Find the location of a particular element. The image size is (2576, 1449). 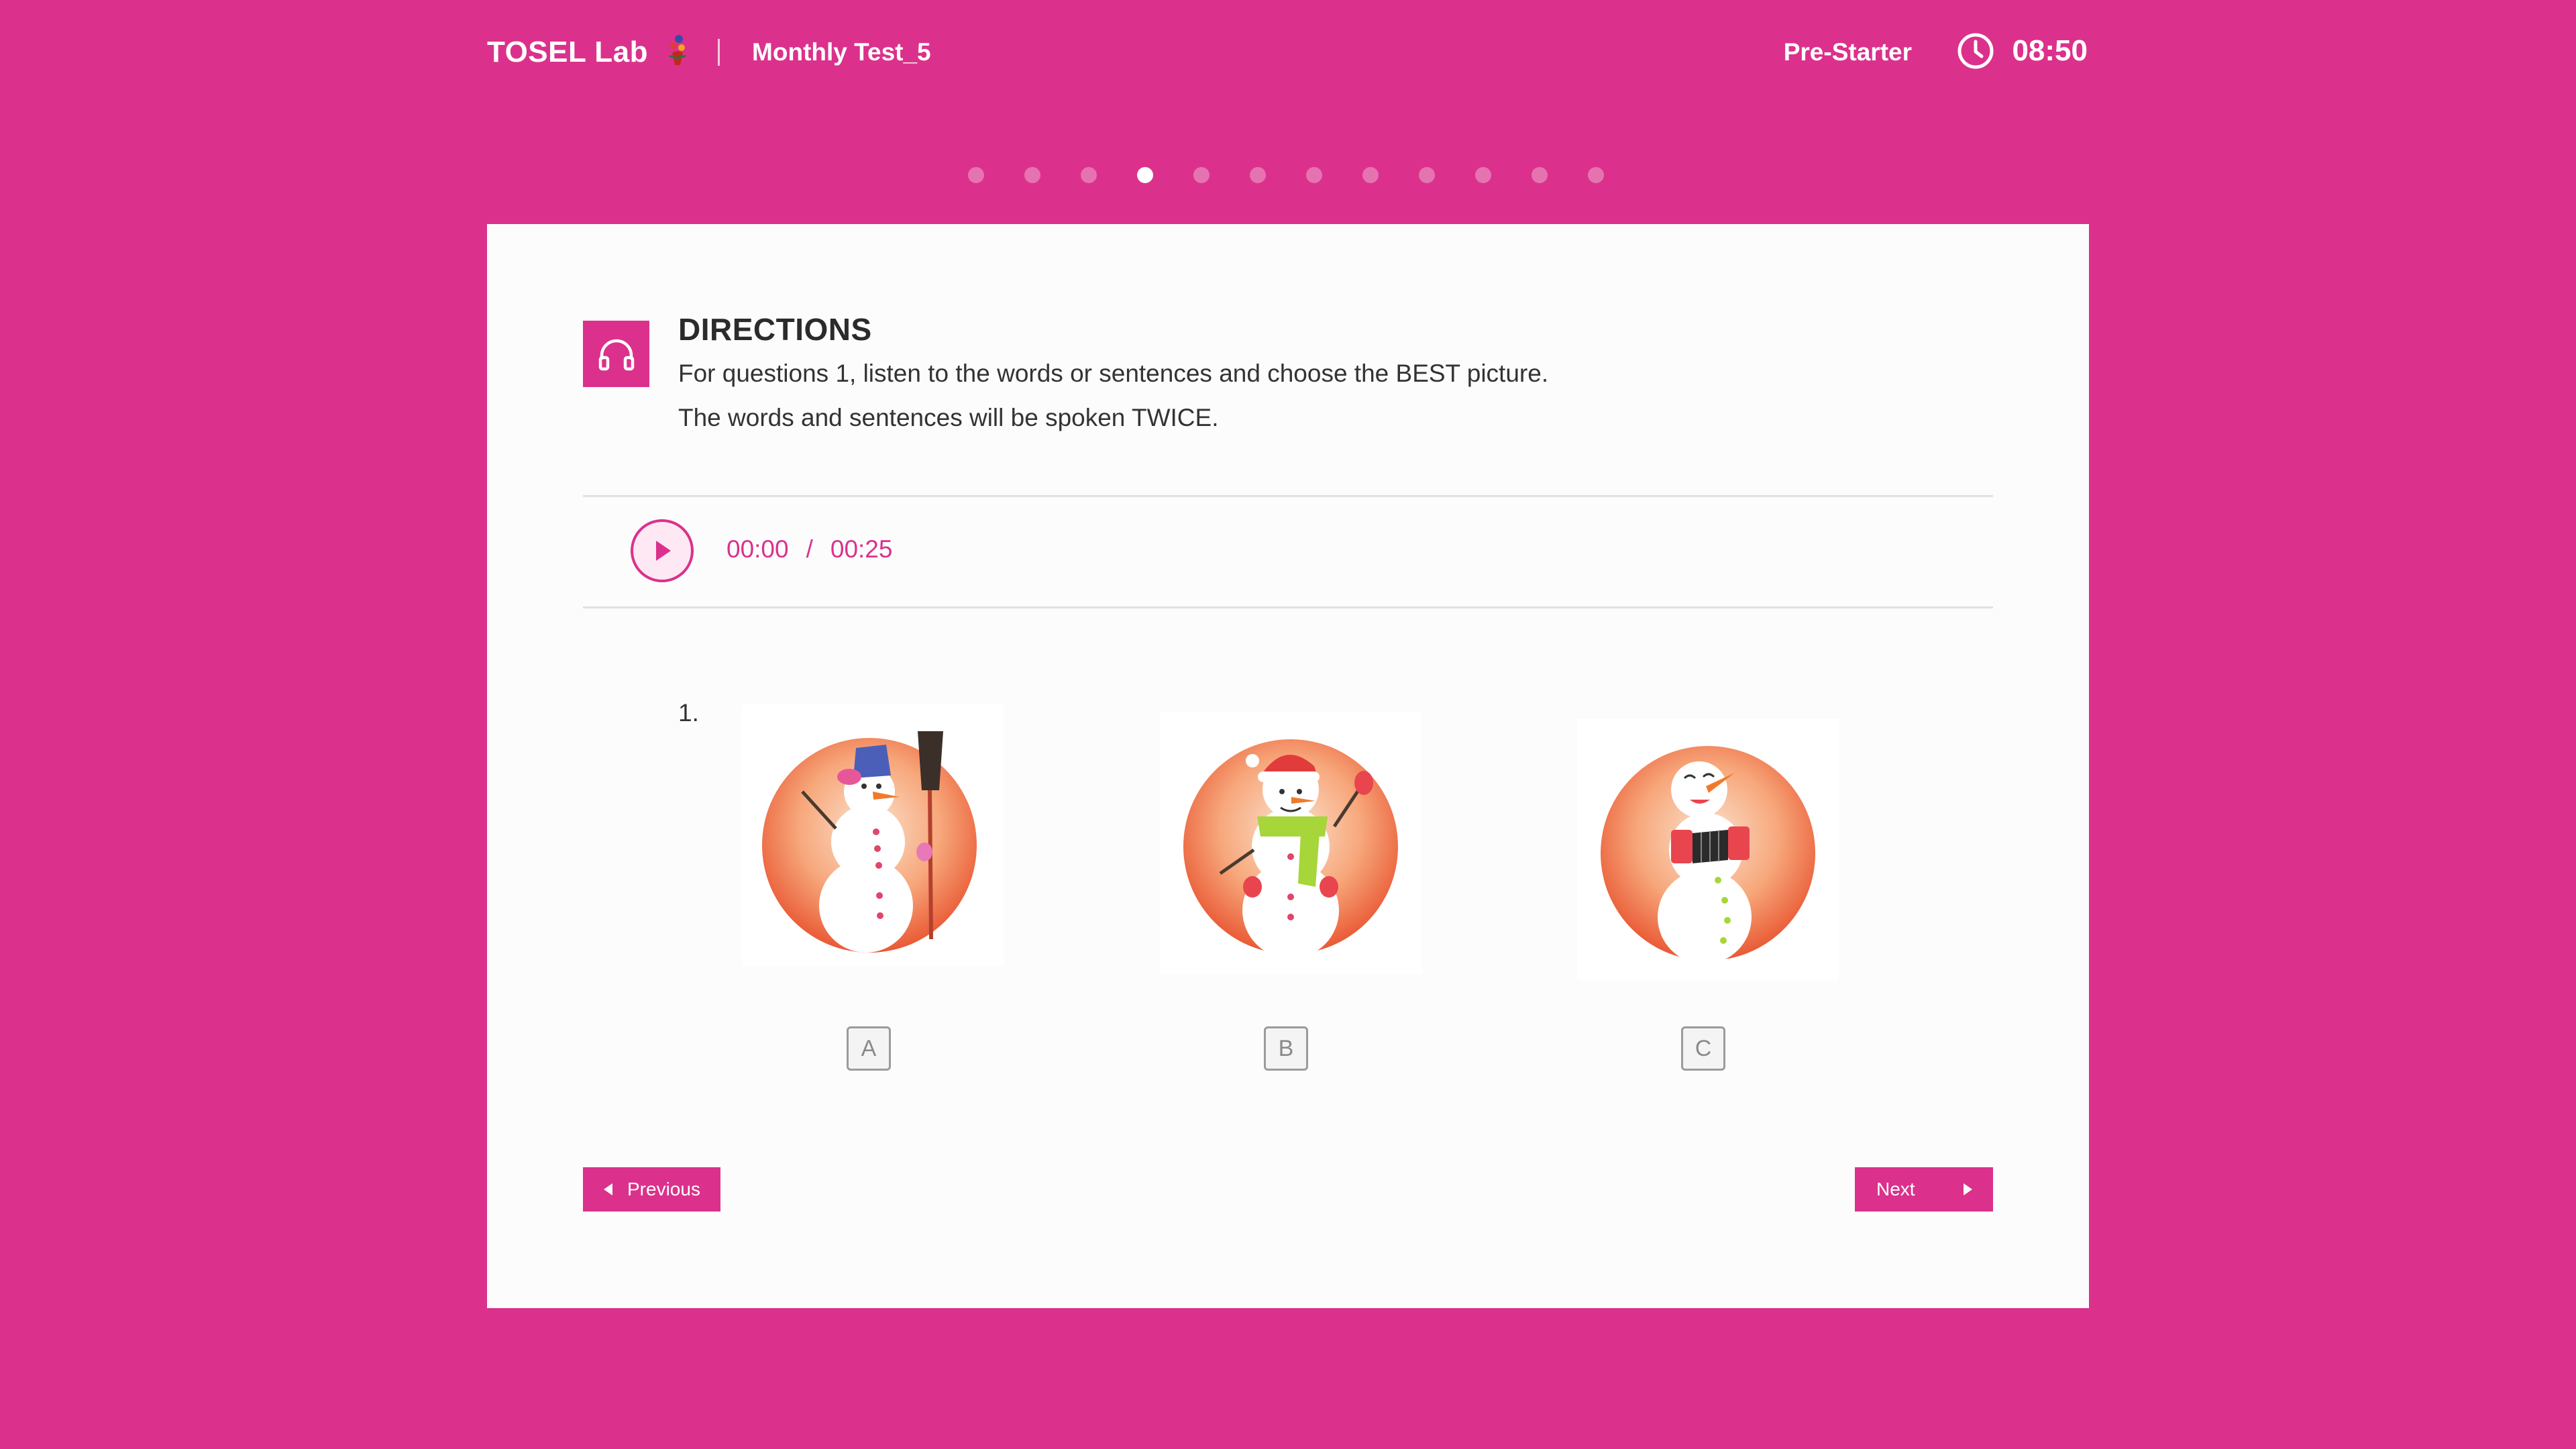

option-a-image is located at coordinates (873, 835).